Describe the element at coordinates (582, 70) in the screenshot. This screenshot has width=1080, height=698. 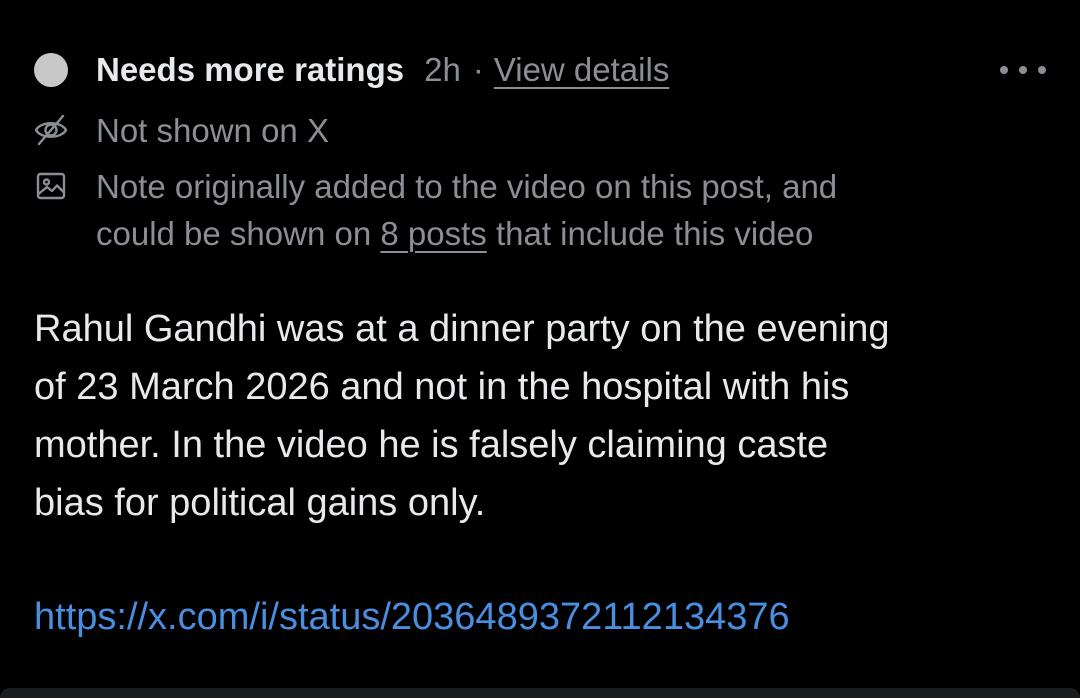
I see `view-details-link: View details` at that location.